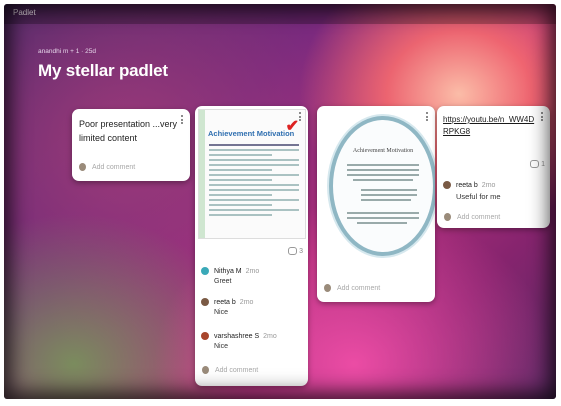  Describe the element at coordinates (382, 186) in the screenshot. I see `post-image: Achievement Motivation` at that location.